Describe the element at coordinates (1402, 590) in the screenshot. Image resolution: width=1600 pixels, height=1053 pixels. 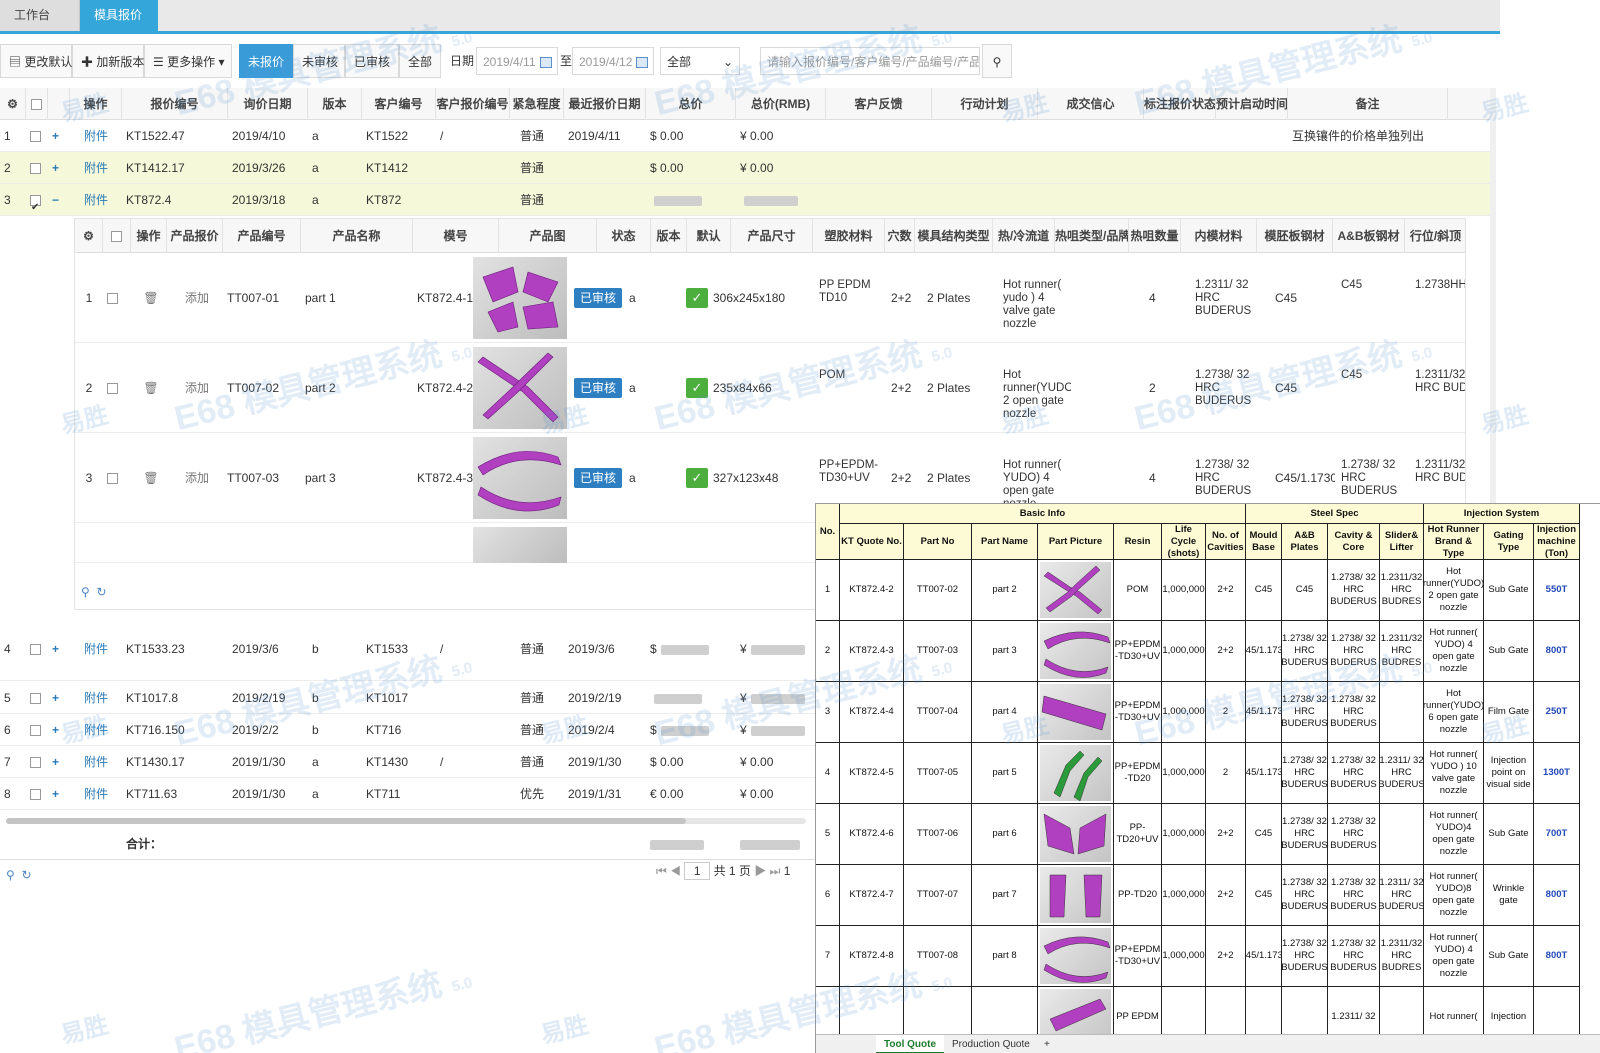
I see `excel-cell: 1.2311/32 HRC BUDRES` at that location.